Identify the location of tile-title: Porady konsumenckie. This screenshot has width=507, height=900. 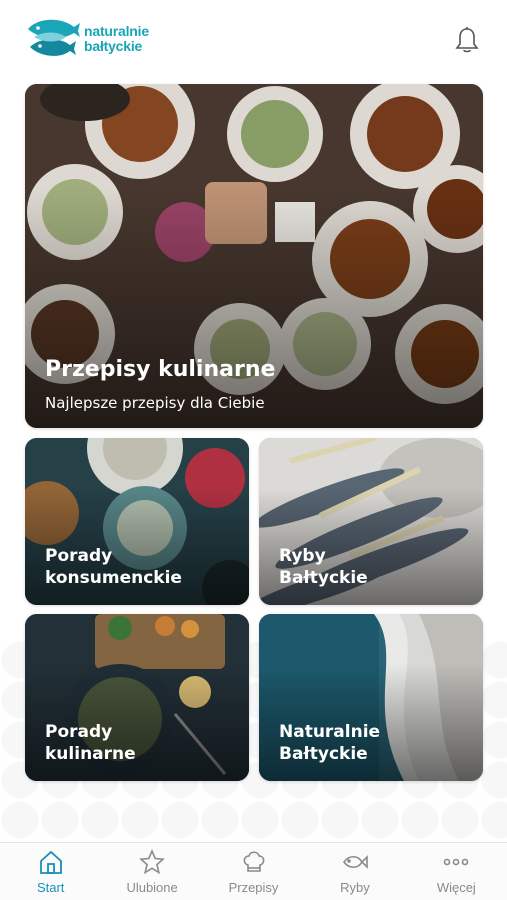
(113, 567).